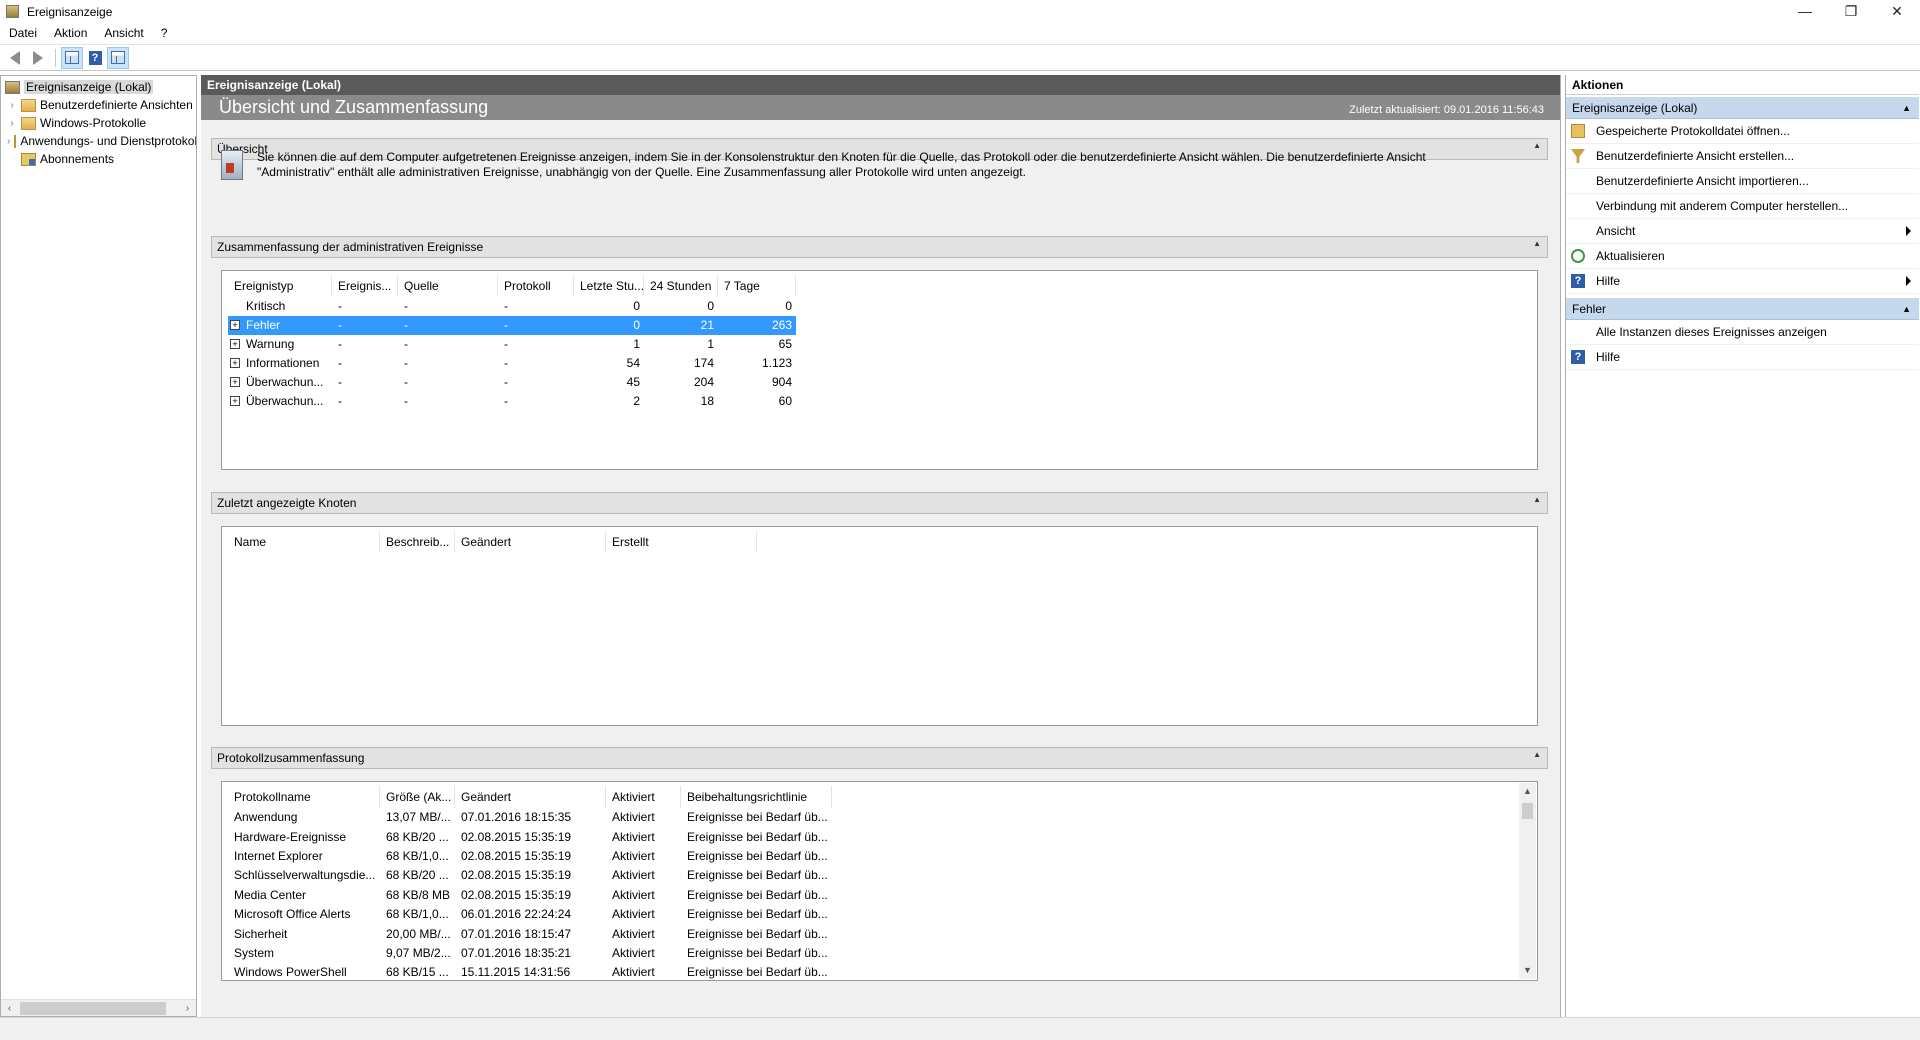 This screenshot has height=1040, width=1920. Describe the element at coordinates (187, 1008) in the screenshot. I see `scroll-right-icon: ›` at that location.